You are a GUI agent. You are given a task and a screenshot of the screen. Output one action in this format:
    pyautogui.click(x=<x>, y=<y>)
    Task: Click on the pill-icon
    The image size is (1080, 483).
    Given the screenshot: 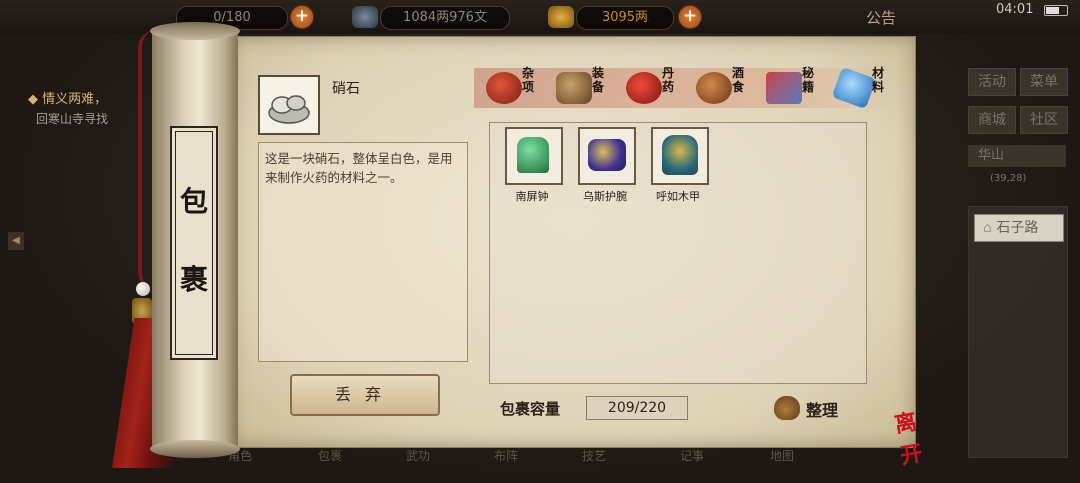 What is the action you would take?
    pyautogui.click(x=644, y=88)
    